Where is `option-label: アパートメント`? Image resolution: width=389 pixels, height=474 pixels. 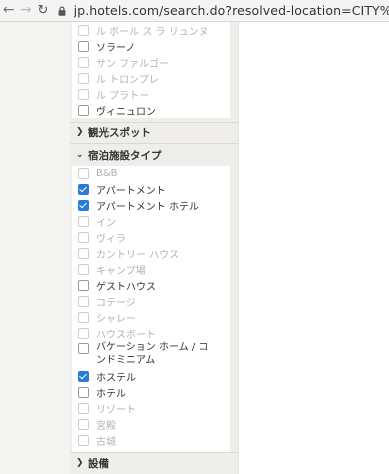 option-label: アパートメント is located at coordinates (131, 191).